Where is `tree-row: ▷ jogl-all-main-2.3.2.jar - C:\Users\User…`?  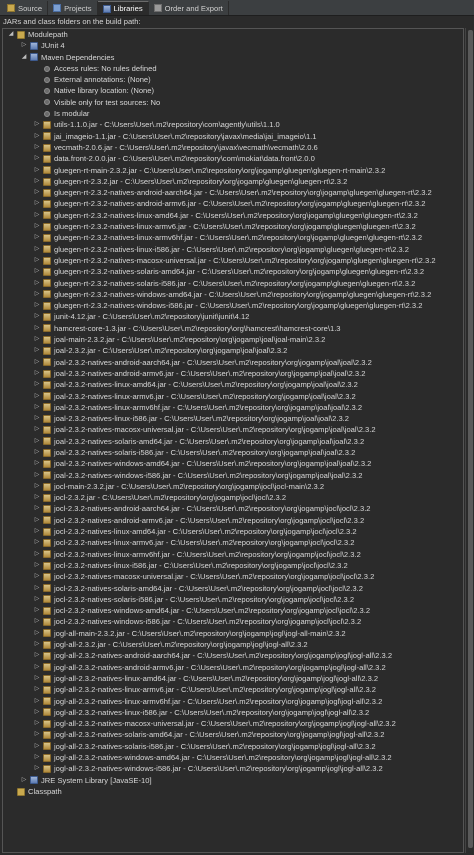 tree-row: ▷ jogl-all-main-2.3.2.jar - C:\Users\User… is located at coordinates (233, 633).